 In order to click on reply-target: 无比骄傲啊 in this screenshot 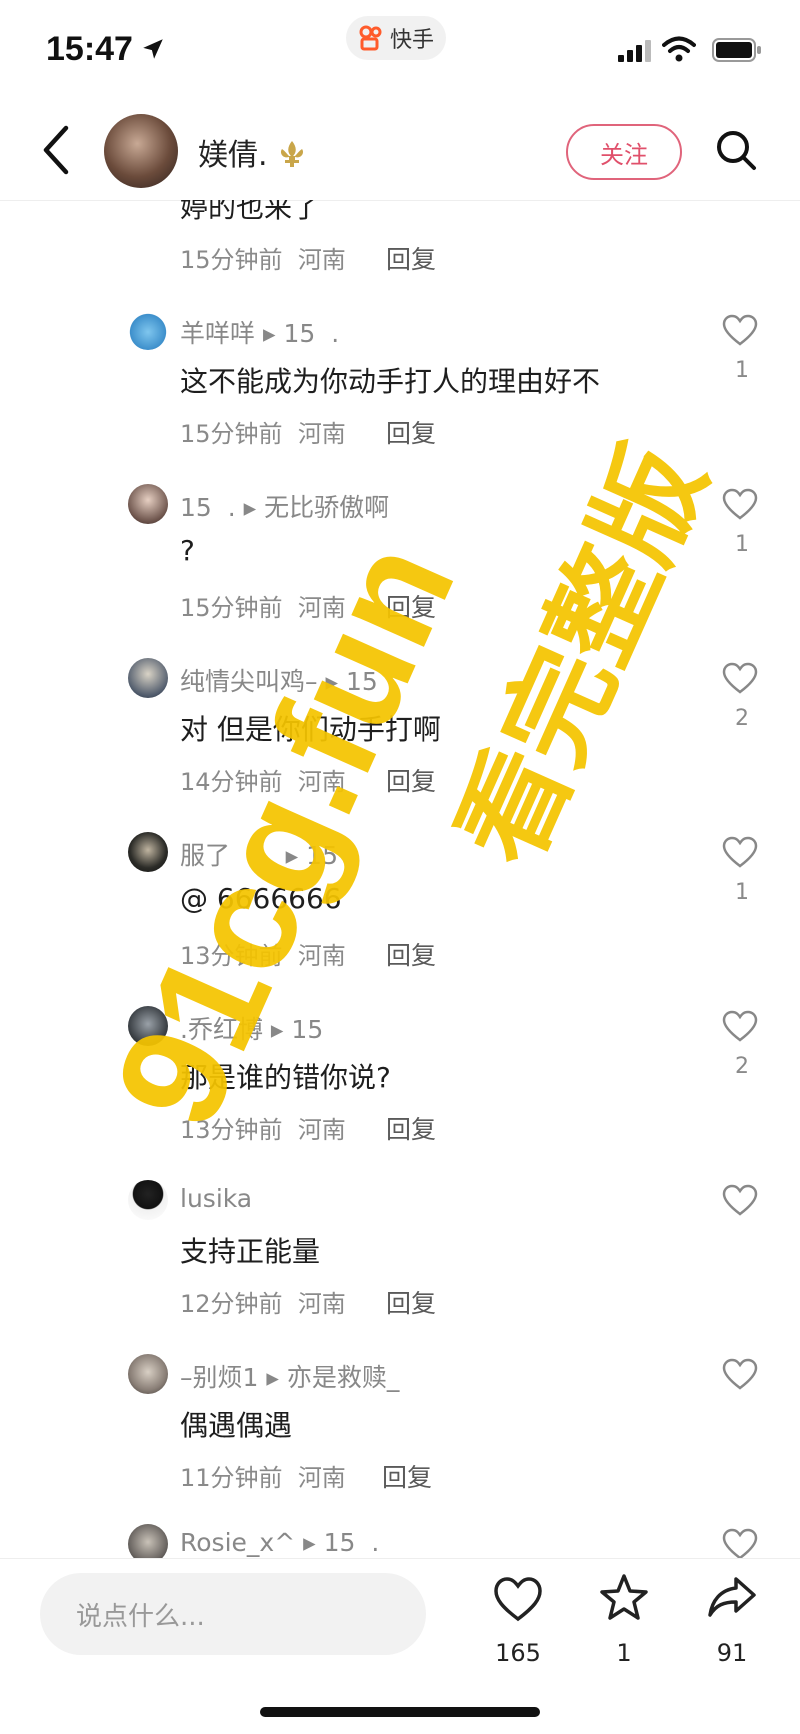, I will do `click(327, 507)`.